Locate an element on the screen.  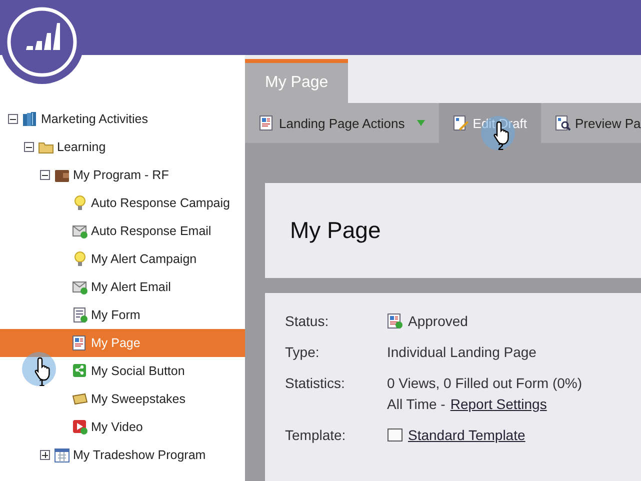
page-title: My Page is located at coordinates (335, 230).